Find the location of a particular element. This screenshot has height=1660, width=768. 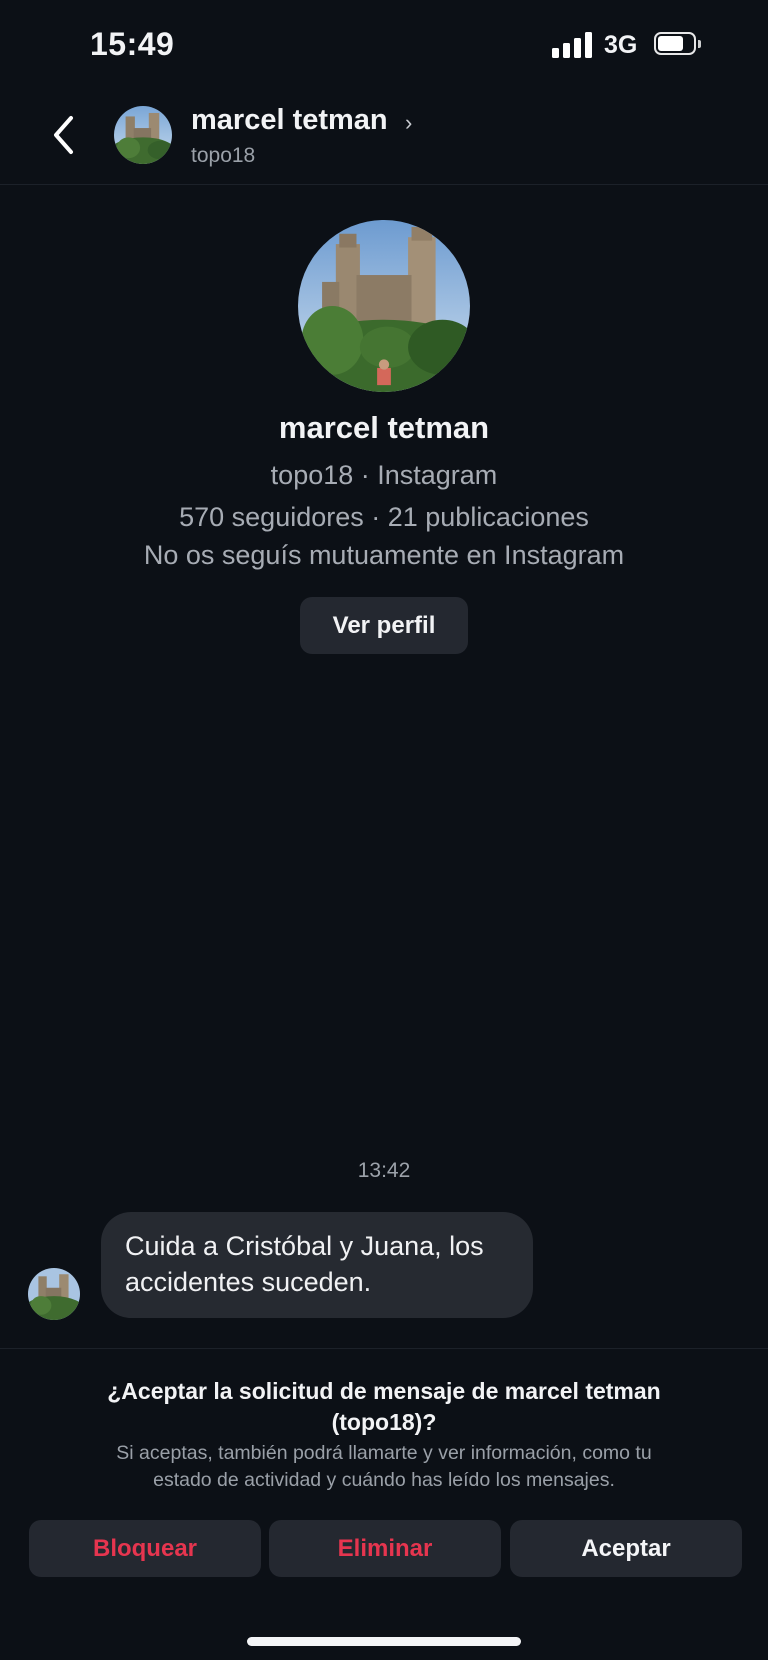

follow-status: No os seguís mutuamente en Instagram is located at coordinates (384, 555).